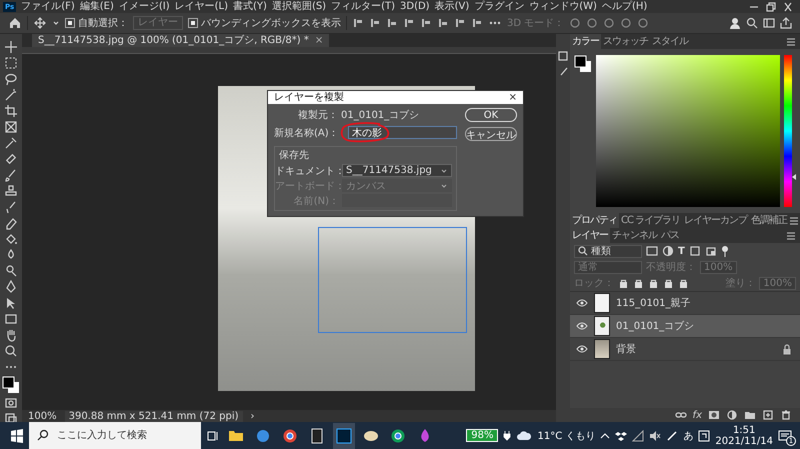 Image resolution: width=800 pixels, height=449 pixels. I want to click on expand-arrow: ›, so click(252, 416).